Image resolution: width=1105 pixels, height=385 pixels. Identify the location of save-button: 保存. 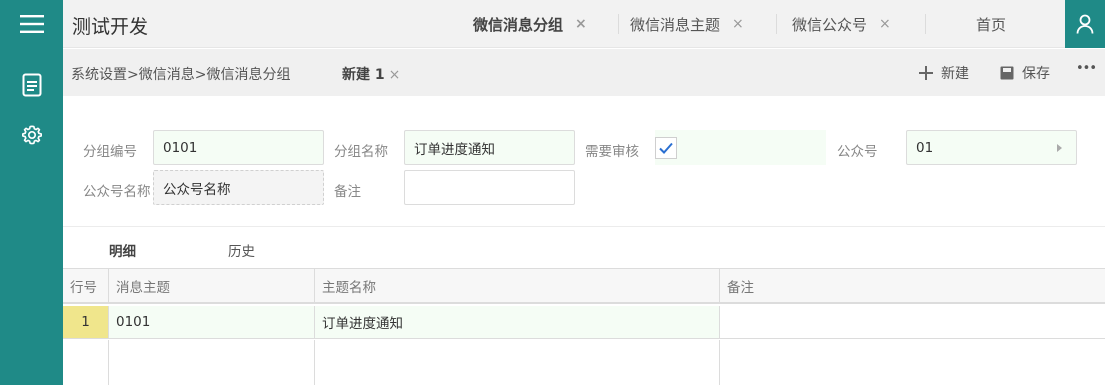
(1025, 73).